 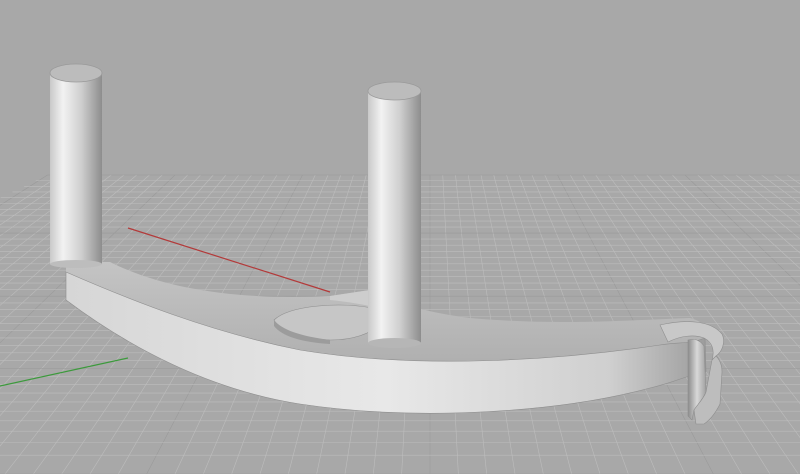 I want to click on right-post-body, so click(x=394, y=217).